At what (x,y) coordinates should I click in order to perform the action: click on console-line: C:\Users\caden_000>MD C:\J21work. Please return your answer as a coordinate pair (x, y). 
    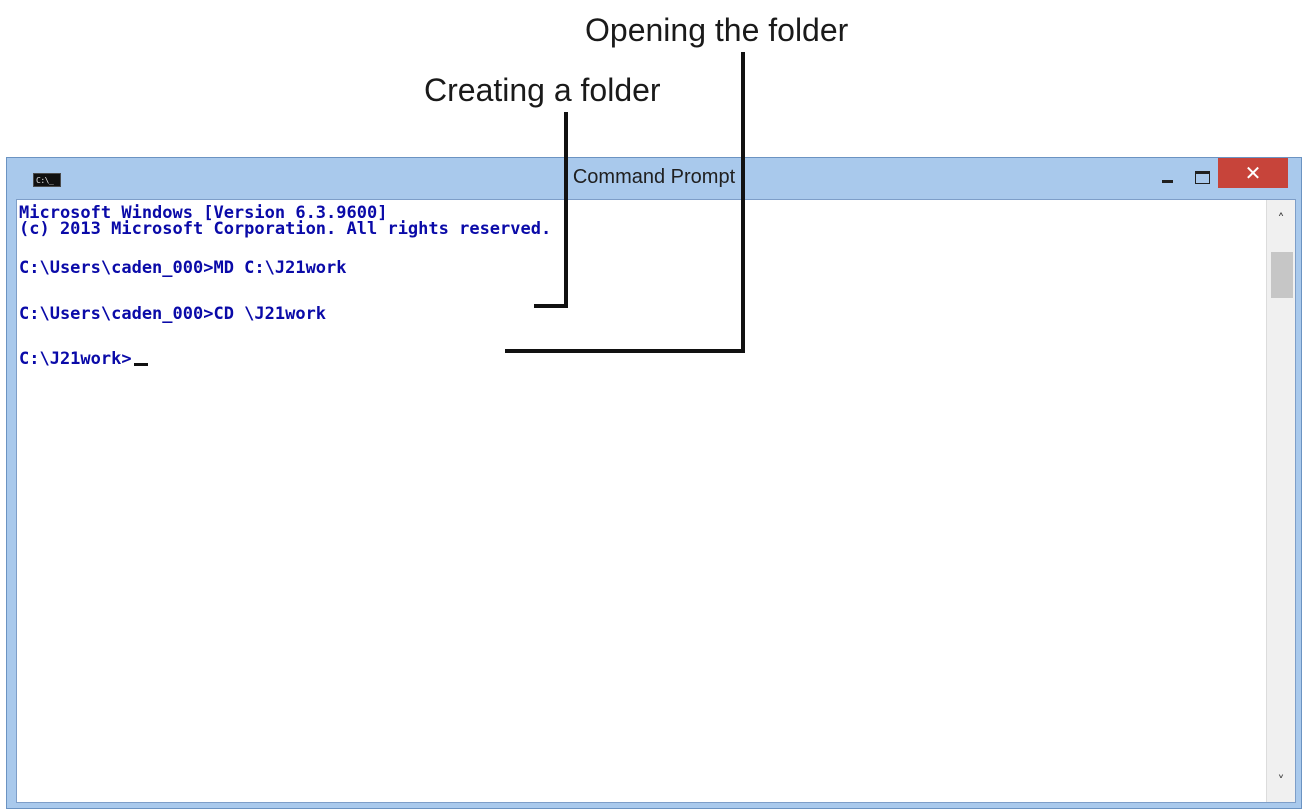
    Looking at the image, I should click on (183, 268).